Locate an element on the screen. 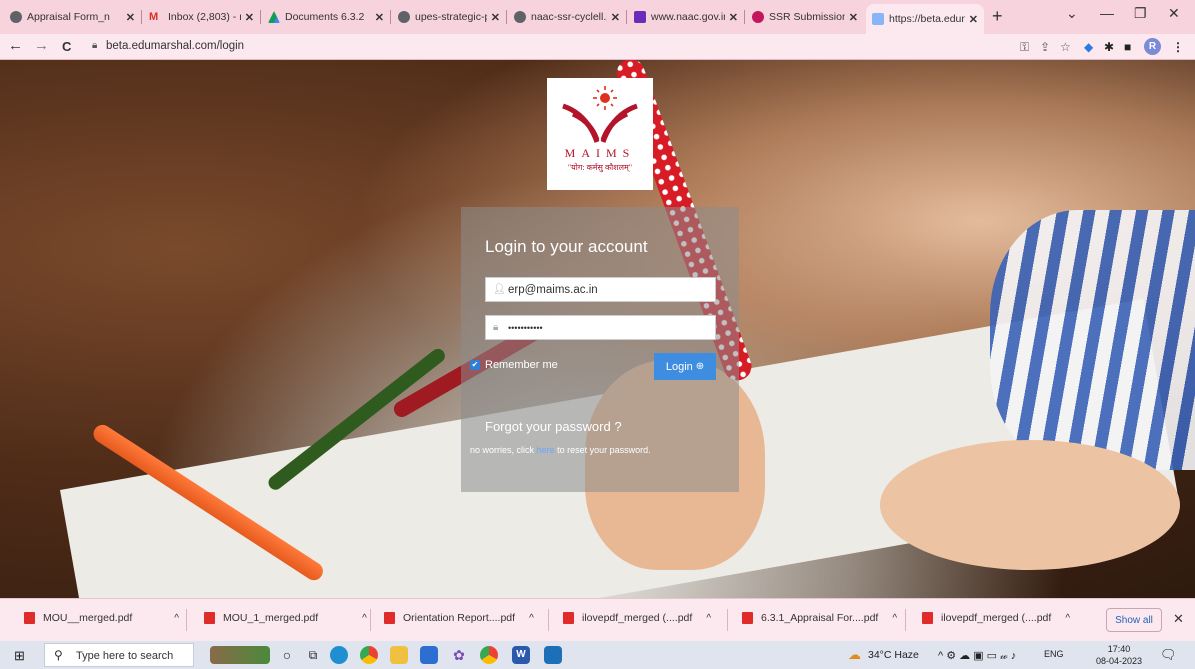 Image resolution: width=1195 pixels, height=669 pixels. logo-name: MAIMS is located at coordinates (600, 153).